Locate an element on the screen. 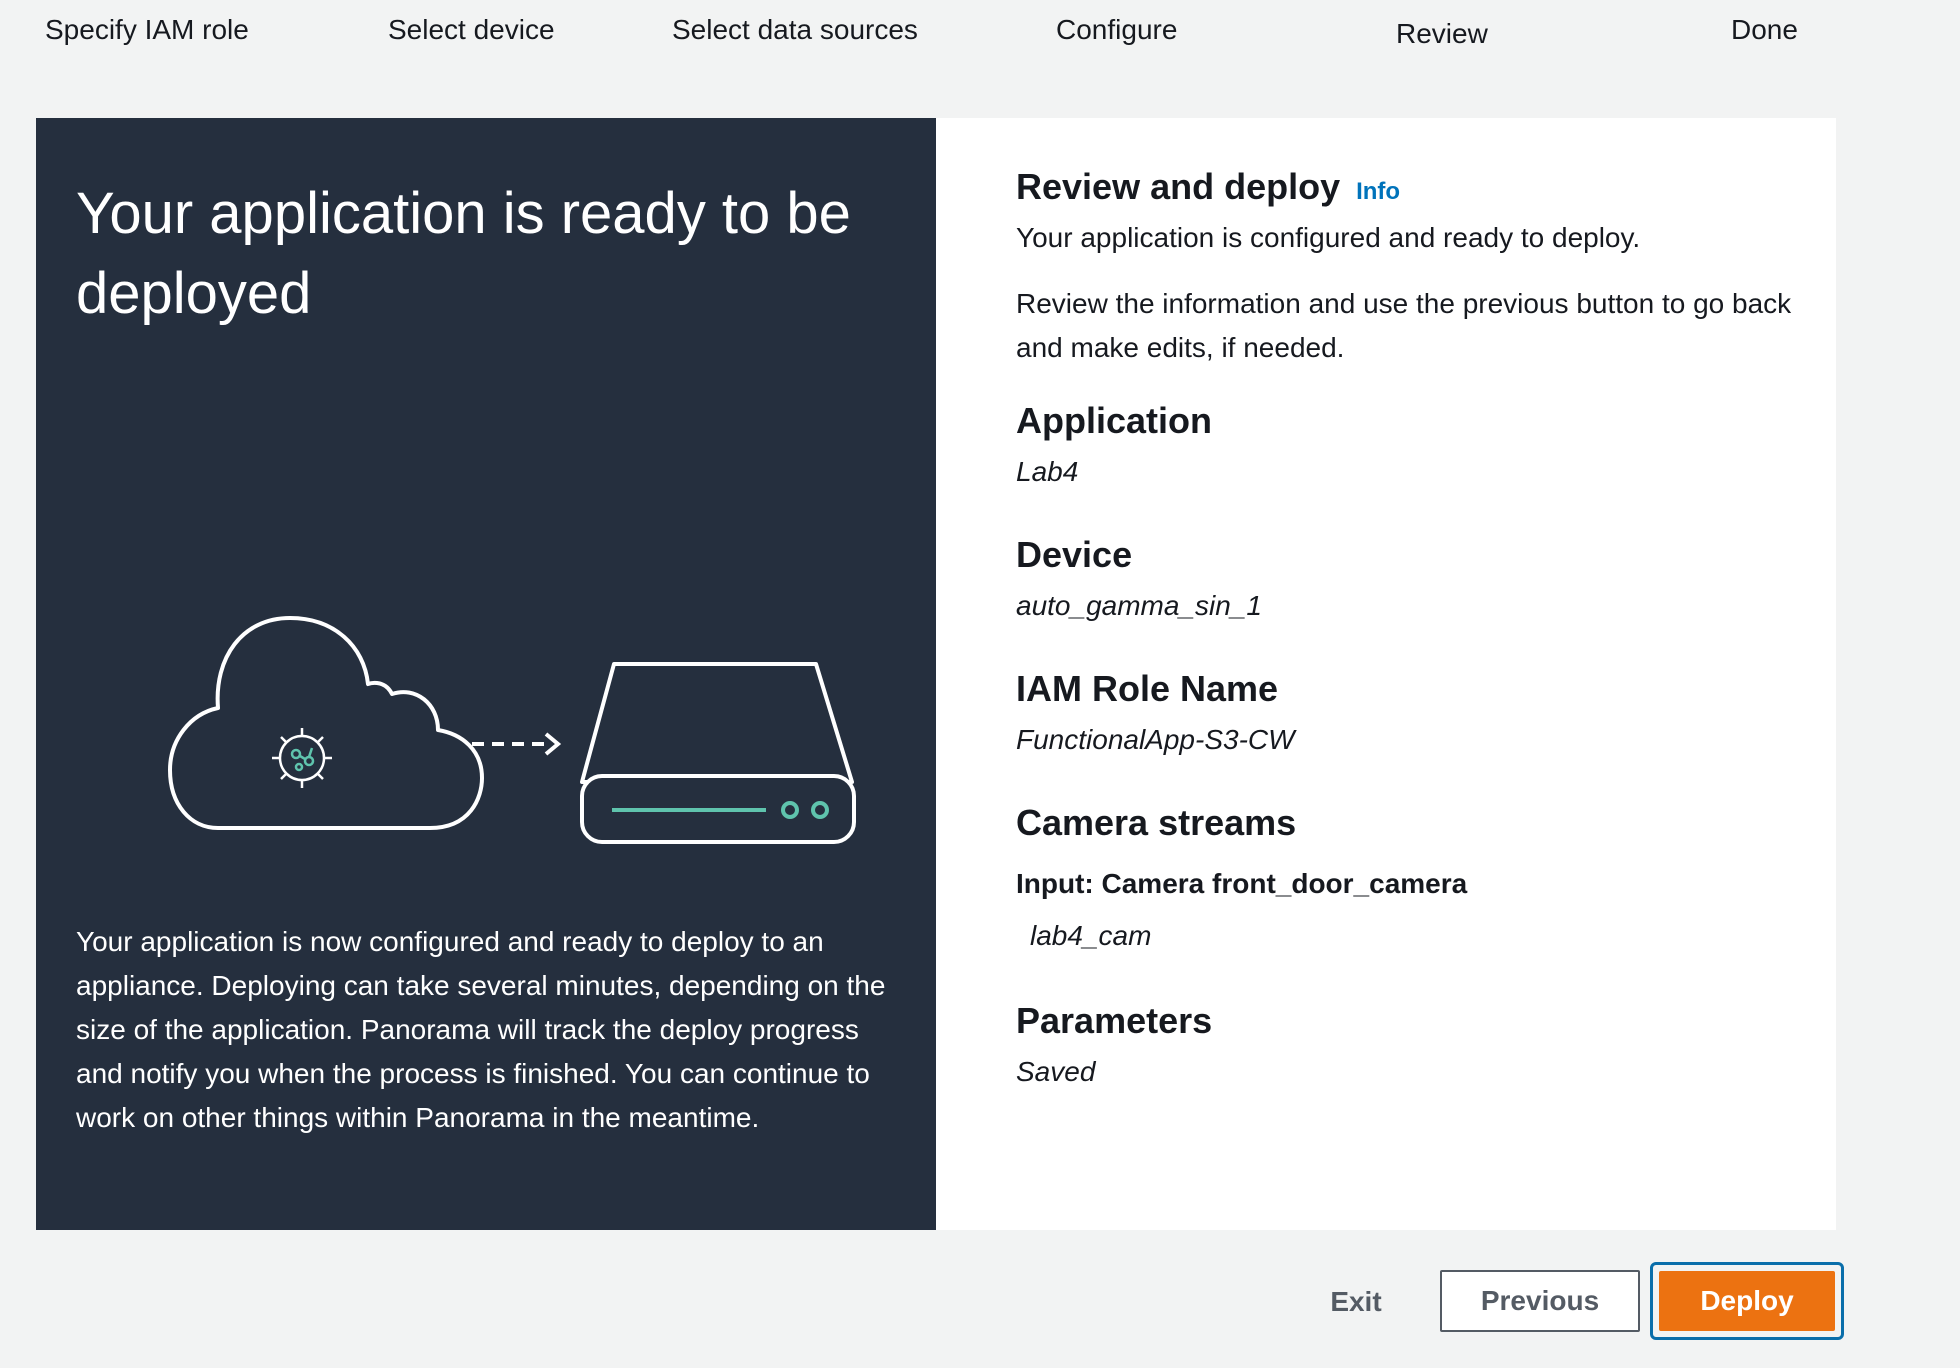 Image resolution: width=1960 pixels, height=1368 pixels. device-heading: Device is located at coordinates (1074, 554).